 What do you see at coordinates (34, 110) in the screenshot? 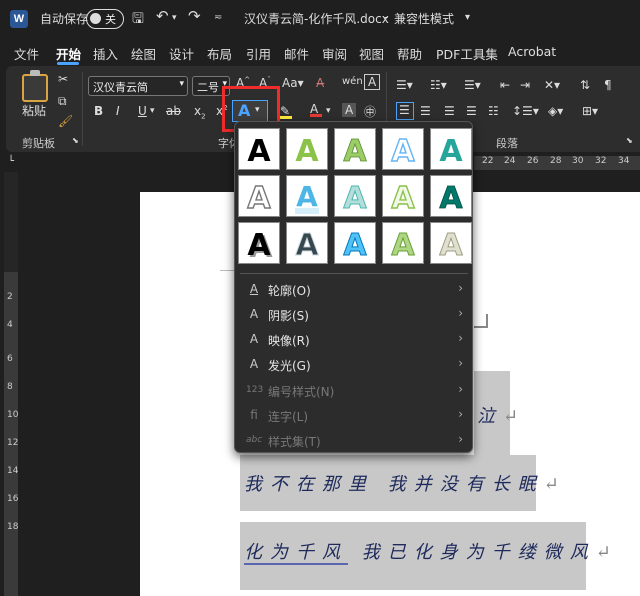
I see `paste-label: 粘贴` at bounding box center [34, 110].